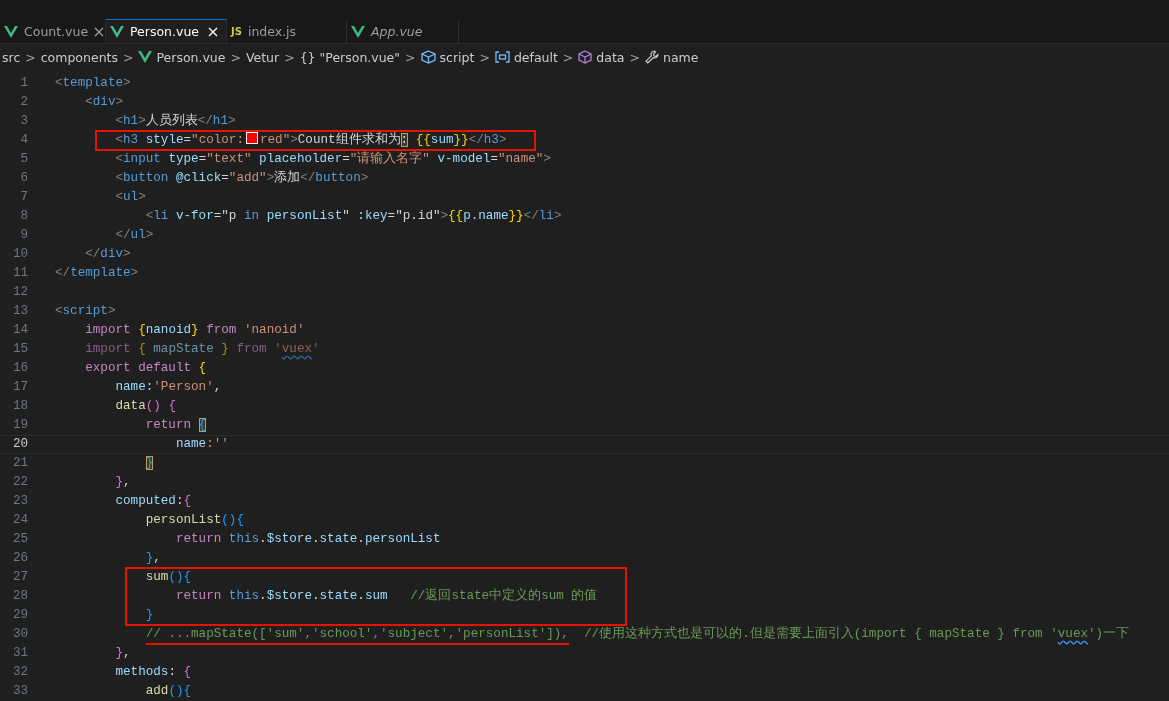 The image size is (1169, 701). Describe the element at coordinates (19, 406) in the screenshot. I see `line-number: 18` at that location.